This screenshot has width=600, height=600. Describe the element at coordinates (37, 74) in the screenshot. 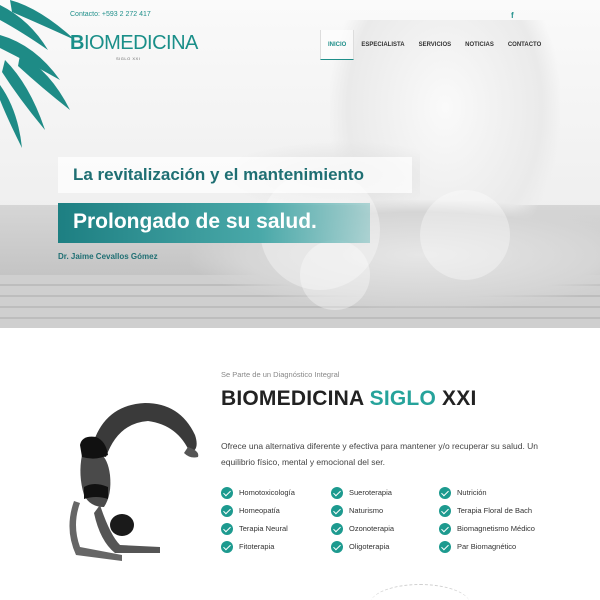

I see `bamboo-leaves-icon` at that location.